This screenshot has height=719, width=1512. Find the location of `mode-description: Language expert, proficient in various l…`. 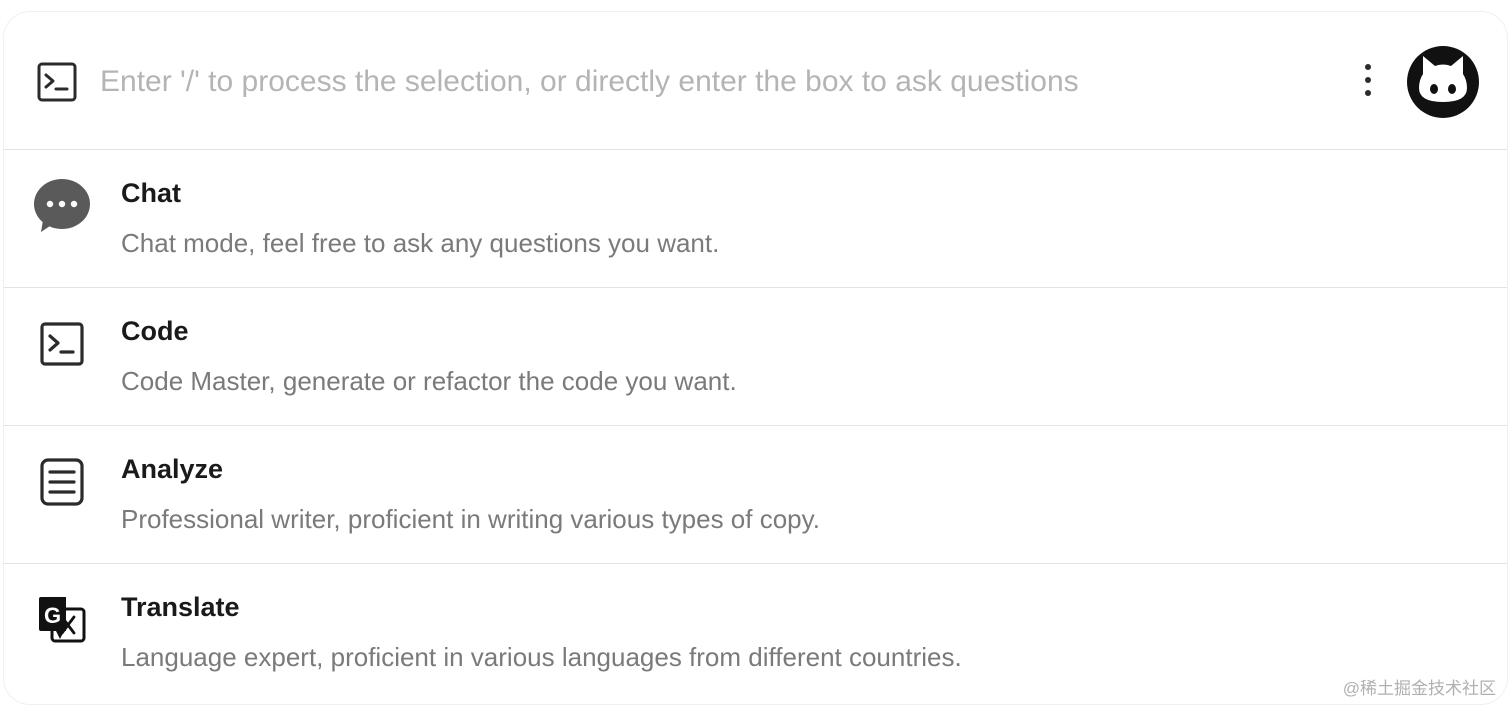

mode-description: Language expert, proficient in various l… is located at coordinates (541, 657).